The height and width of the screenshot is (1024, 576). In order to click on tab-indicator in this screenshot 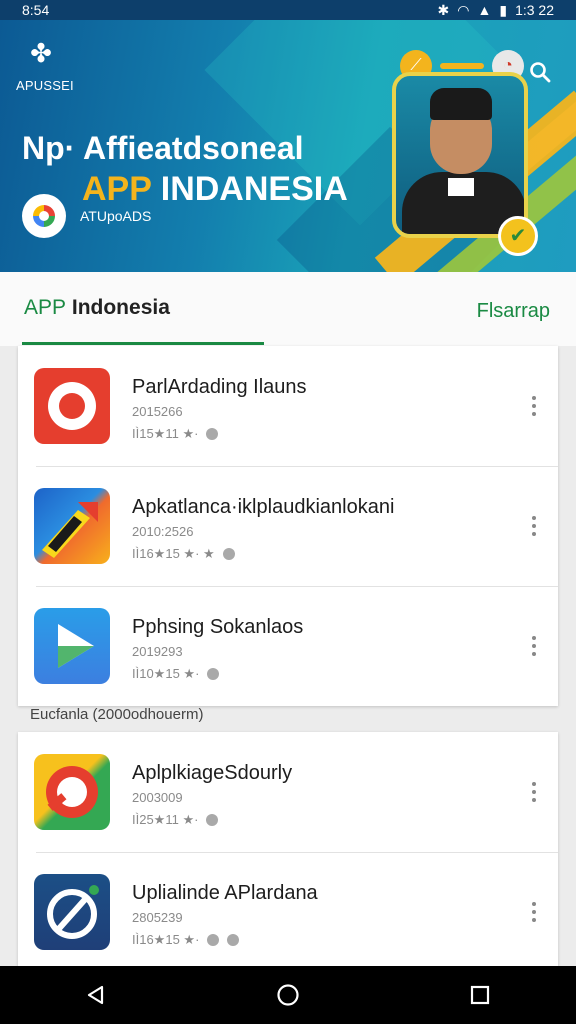, I will do `click(143, 343)`.